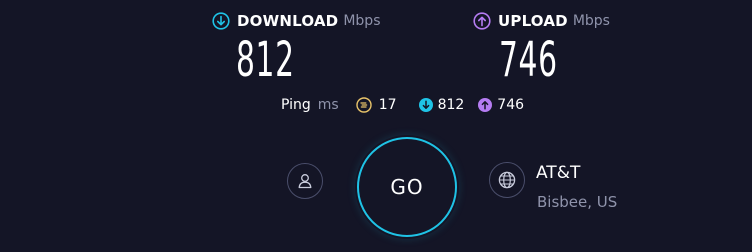 This screenshot has height=252, width=752. What do you see at coordinates (485, 105) in the screenshot?
I see `upload-latency-icon` at bounding box center [485, 105].